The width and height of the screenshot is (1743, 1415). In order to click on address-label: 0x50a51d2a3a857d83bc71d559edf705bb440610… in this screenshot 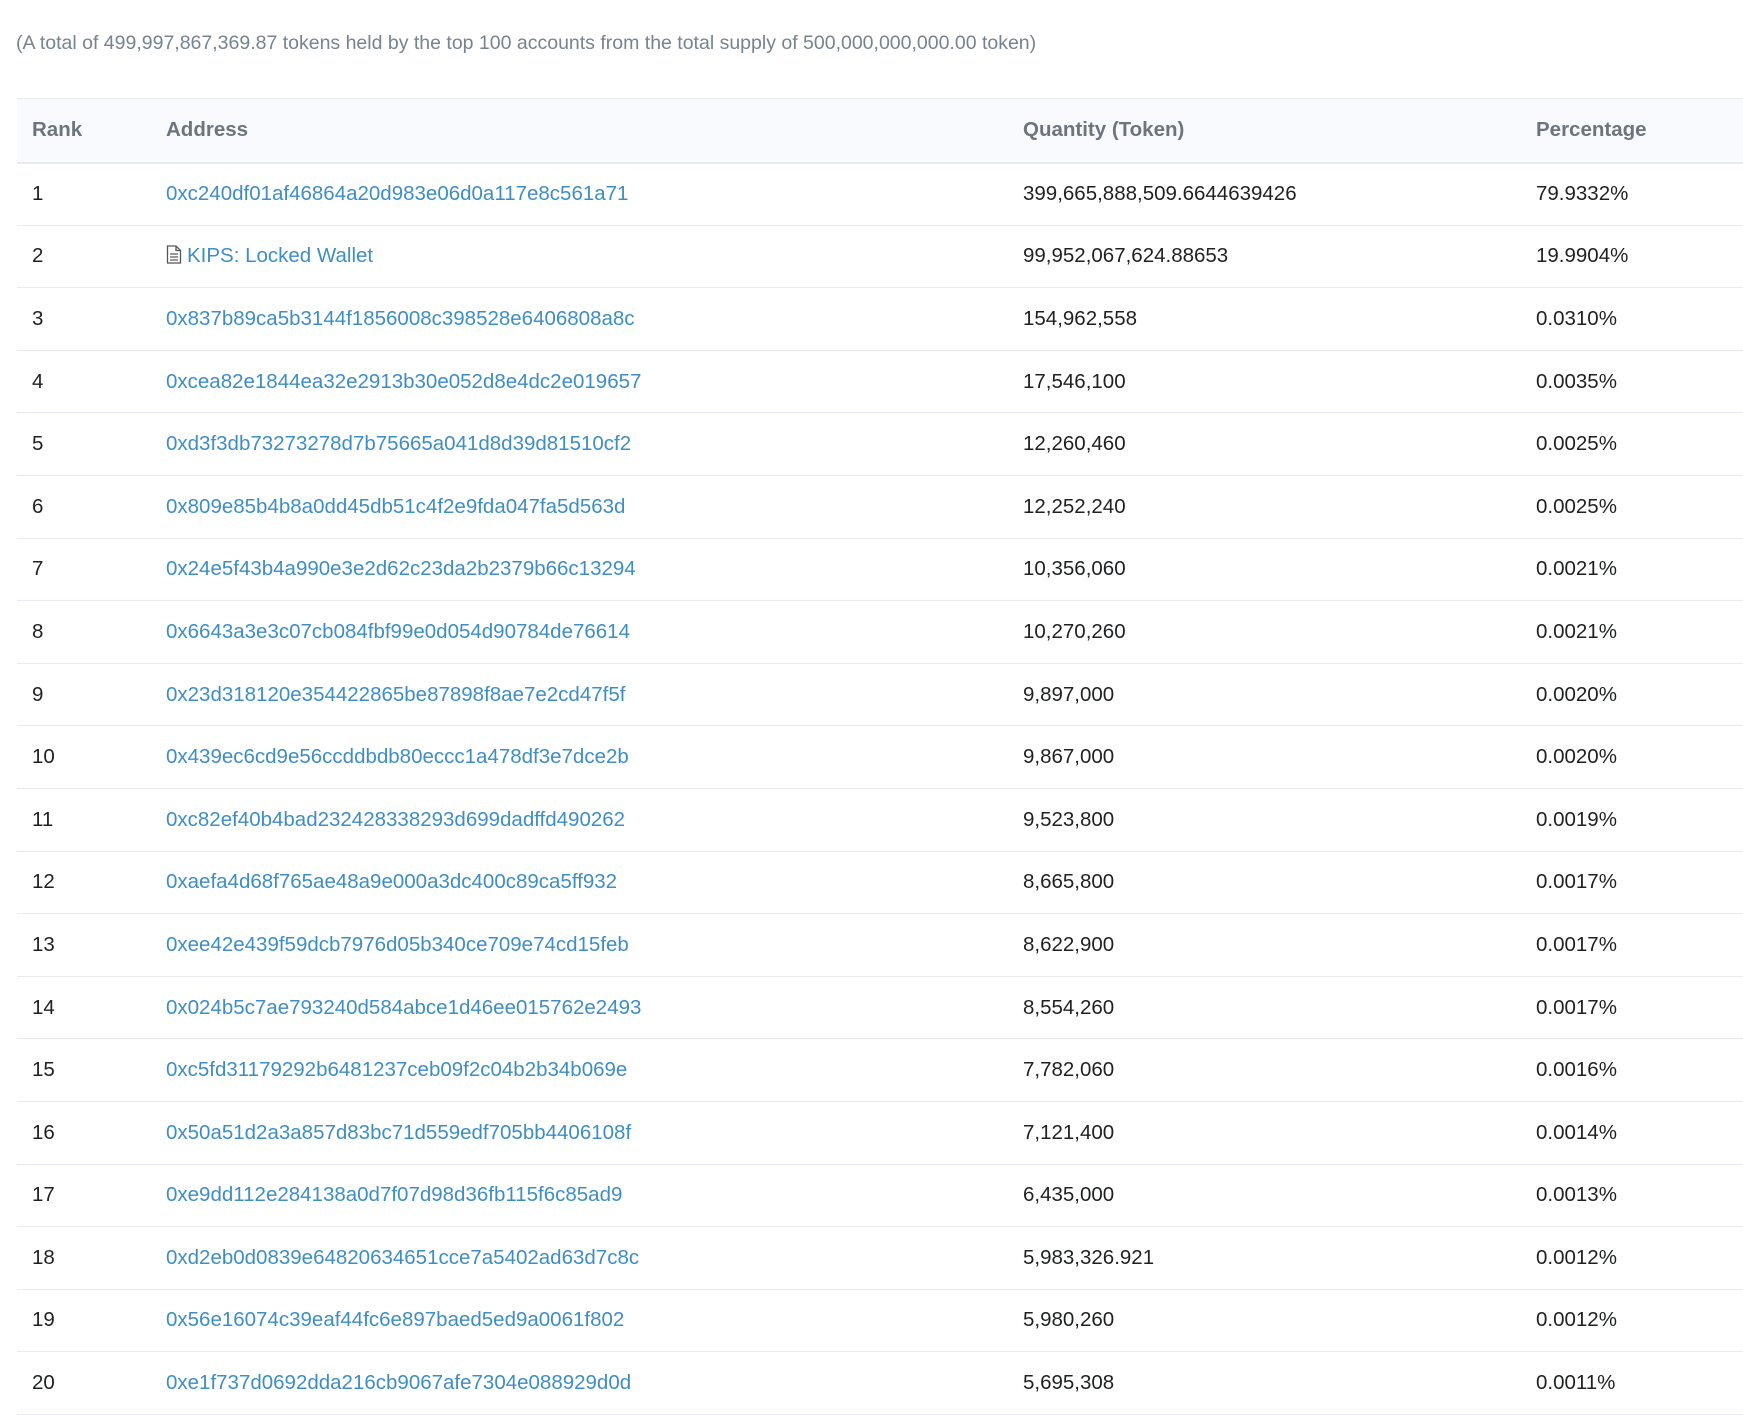, I will do `click(399, 1132)`.